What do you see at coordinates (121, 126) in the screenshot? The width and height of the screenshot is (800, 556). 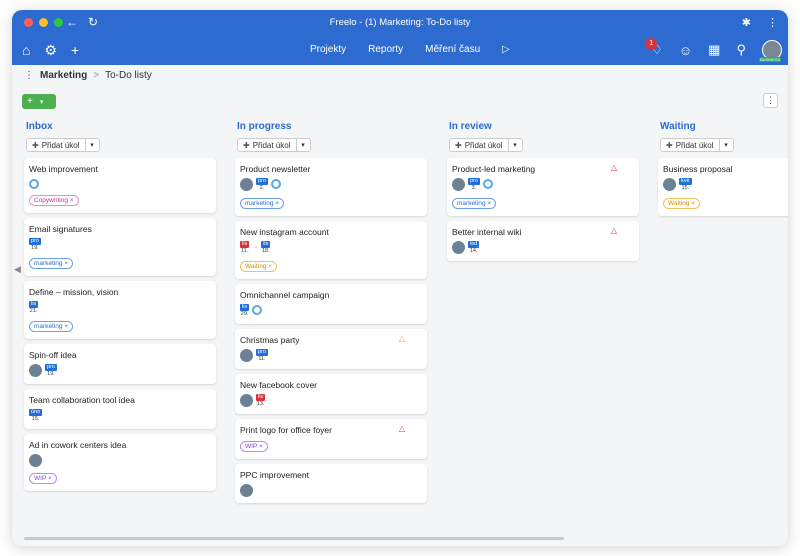 I see `column-title: Inbox` at bounding box center [121, 126].